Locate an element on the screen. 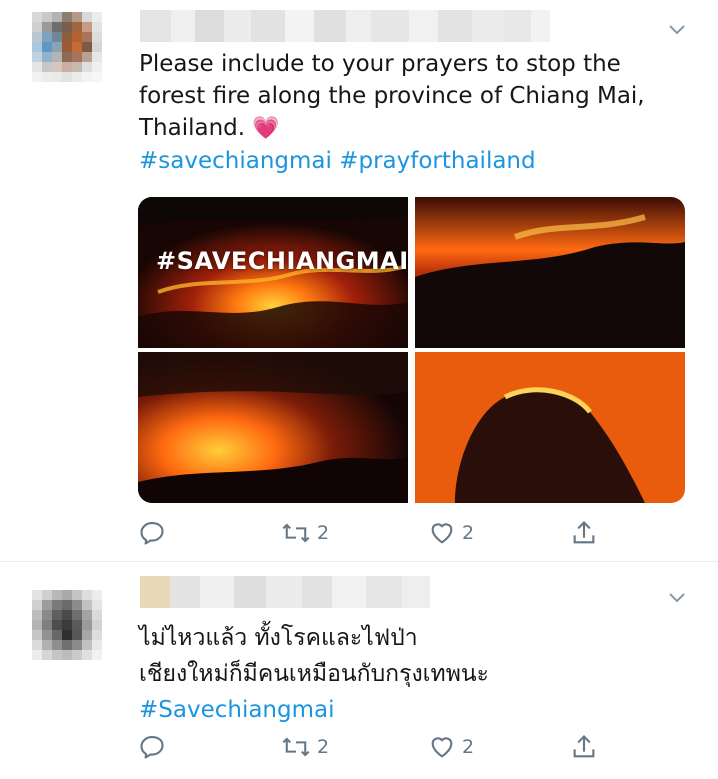 The width and height of the screenshot is (718, 779). hashtag-link: #prayforthailand is located at coordinates (437, 161).